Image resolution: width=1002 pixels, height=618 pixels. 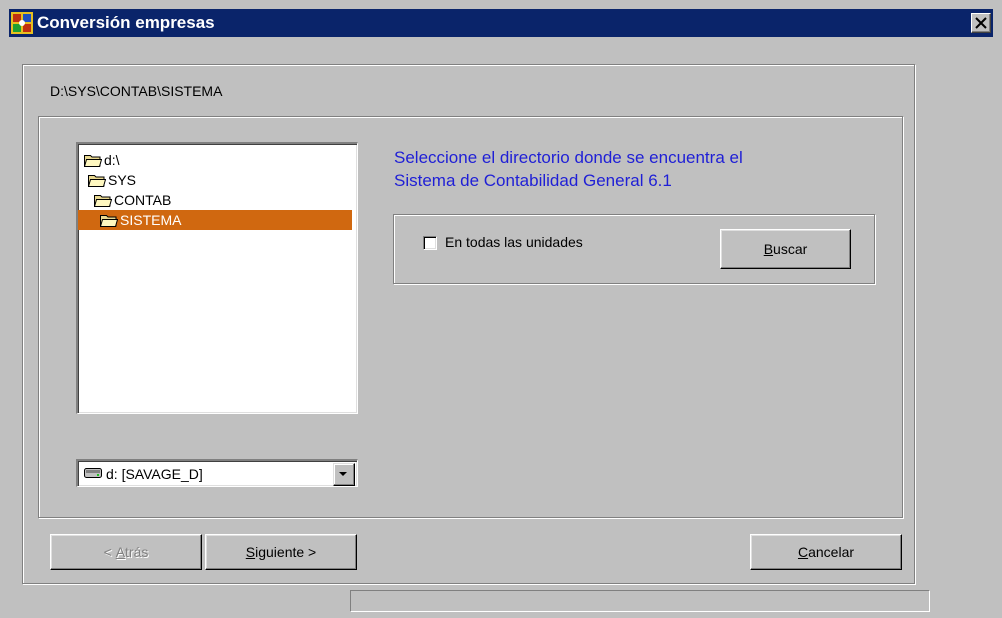 What do you see at coordinates (112, 160) in the screenshot?
I see `tree-item-label: d:\` at bounding box center [112, 160].